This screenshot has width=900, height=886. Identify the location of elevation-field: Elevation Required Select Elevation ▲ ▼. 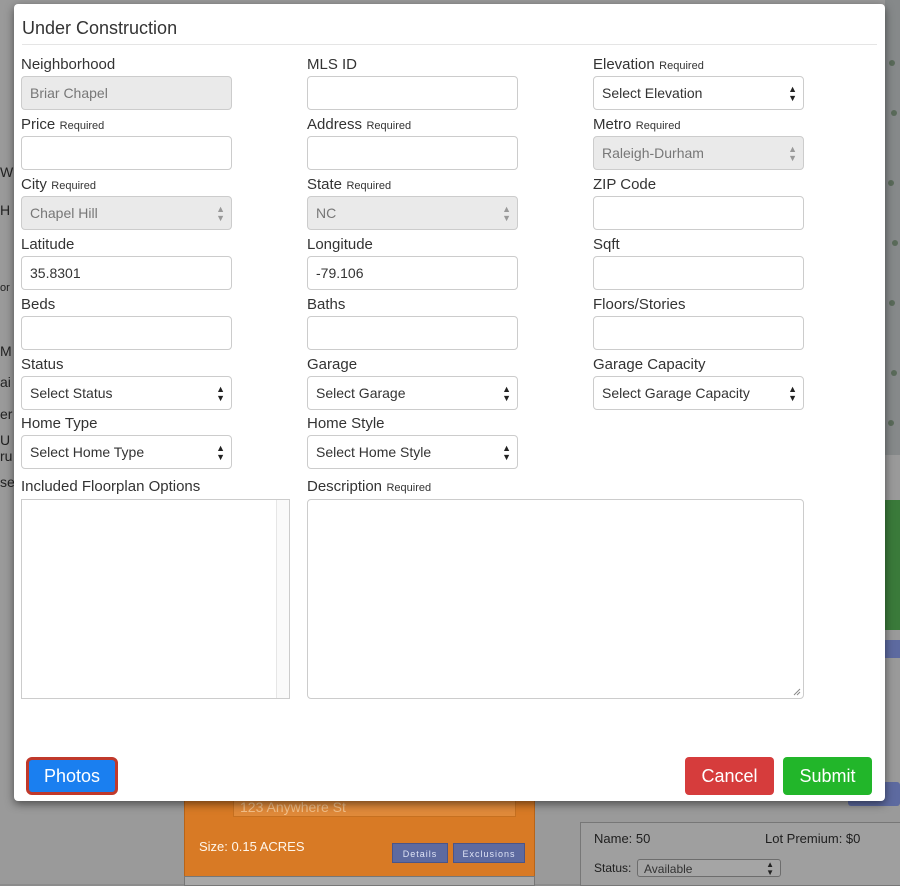
(698, 83).